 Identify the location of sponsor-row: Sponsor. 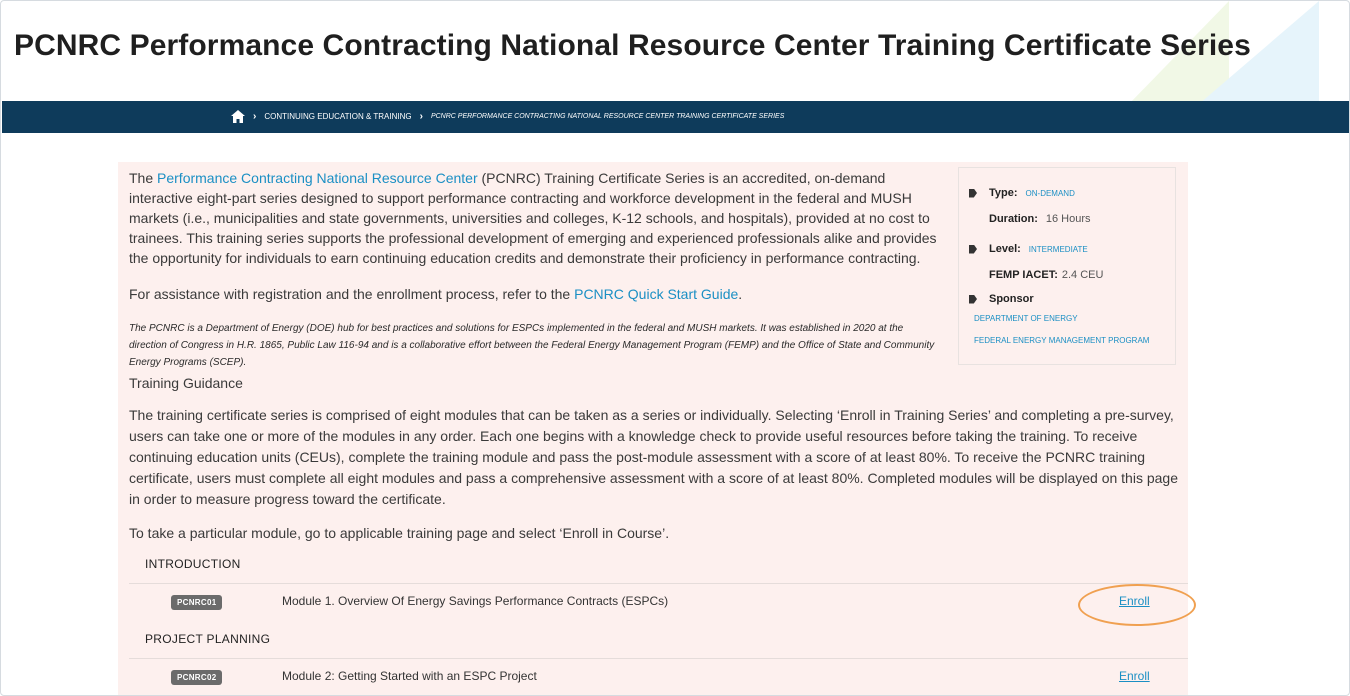
(1005, 299).